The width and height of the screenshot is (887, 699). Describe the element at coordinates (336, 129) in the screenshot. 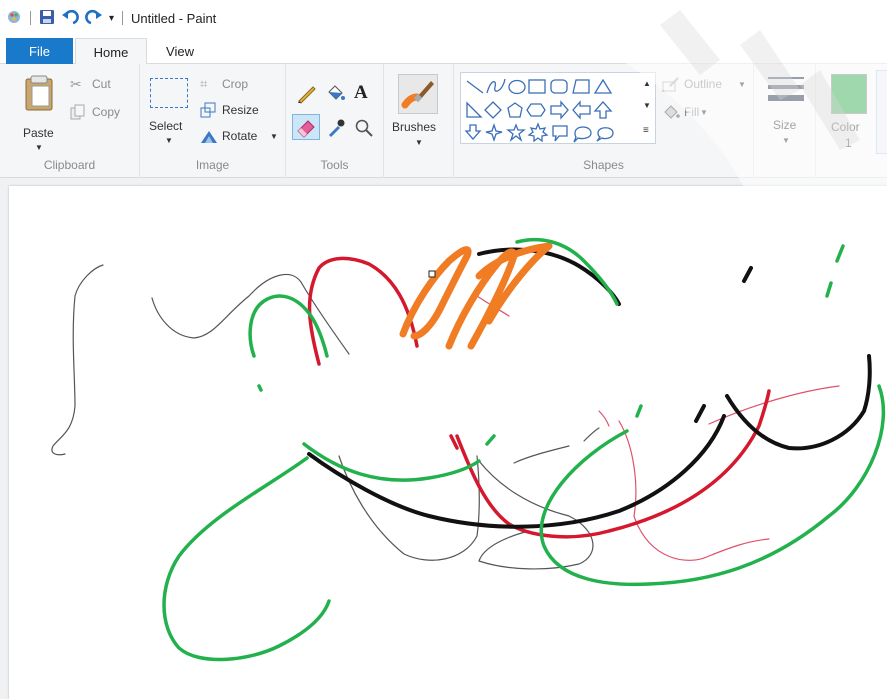

I see `color-picker-icon` at that location.